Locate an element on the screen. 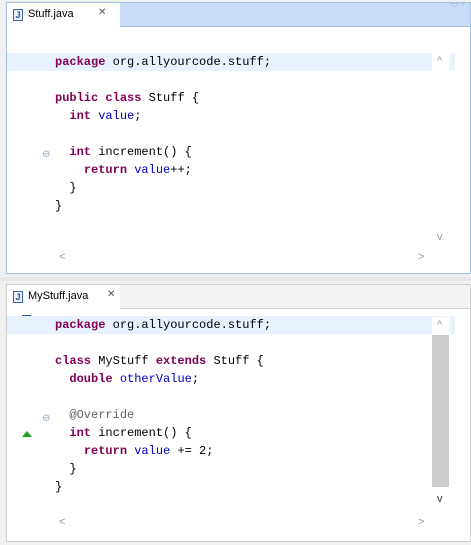  code-line: double otherValue; is located at coordinates (235, 379).